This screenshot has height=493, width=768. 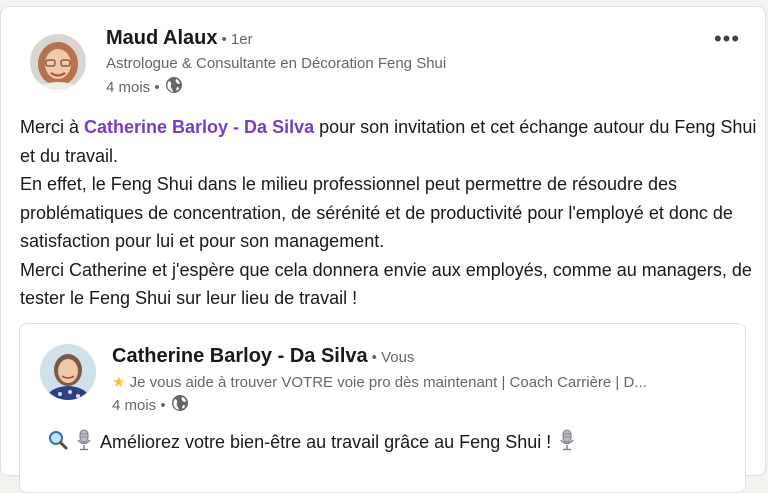 What do you see at coordinates (119, 382) in the screenshot?
I see `star-icon: ★` at bounding box center [119, 382].